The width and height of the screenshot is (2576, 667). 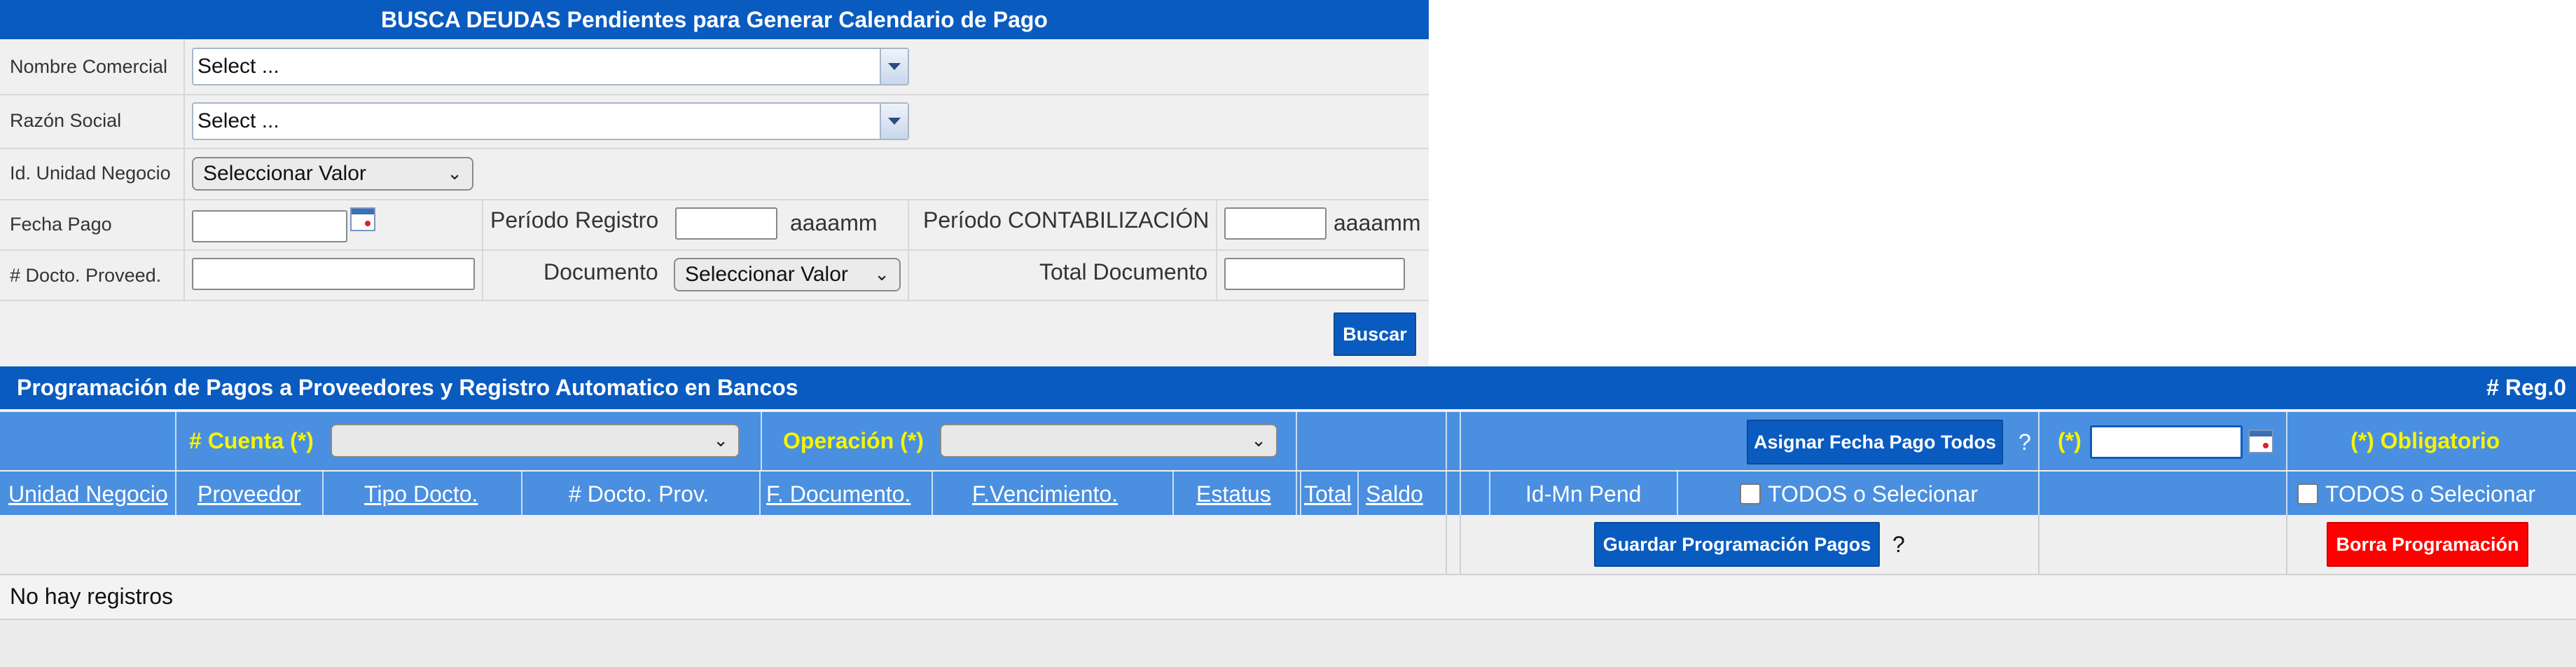 I want to click on periodo-contabilizacion-label: Período CONTABILIZACIÓN, so click(x=1066, y=220).